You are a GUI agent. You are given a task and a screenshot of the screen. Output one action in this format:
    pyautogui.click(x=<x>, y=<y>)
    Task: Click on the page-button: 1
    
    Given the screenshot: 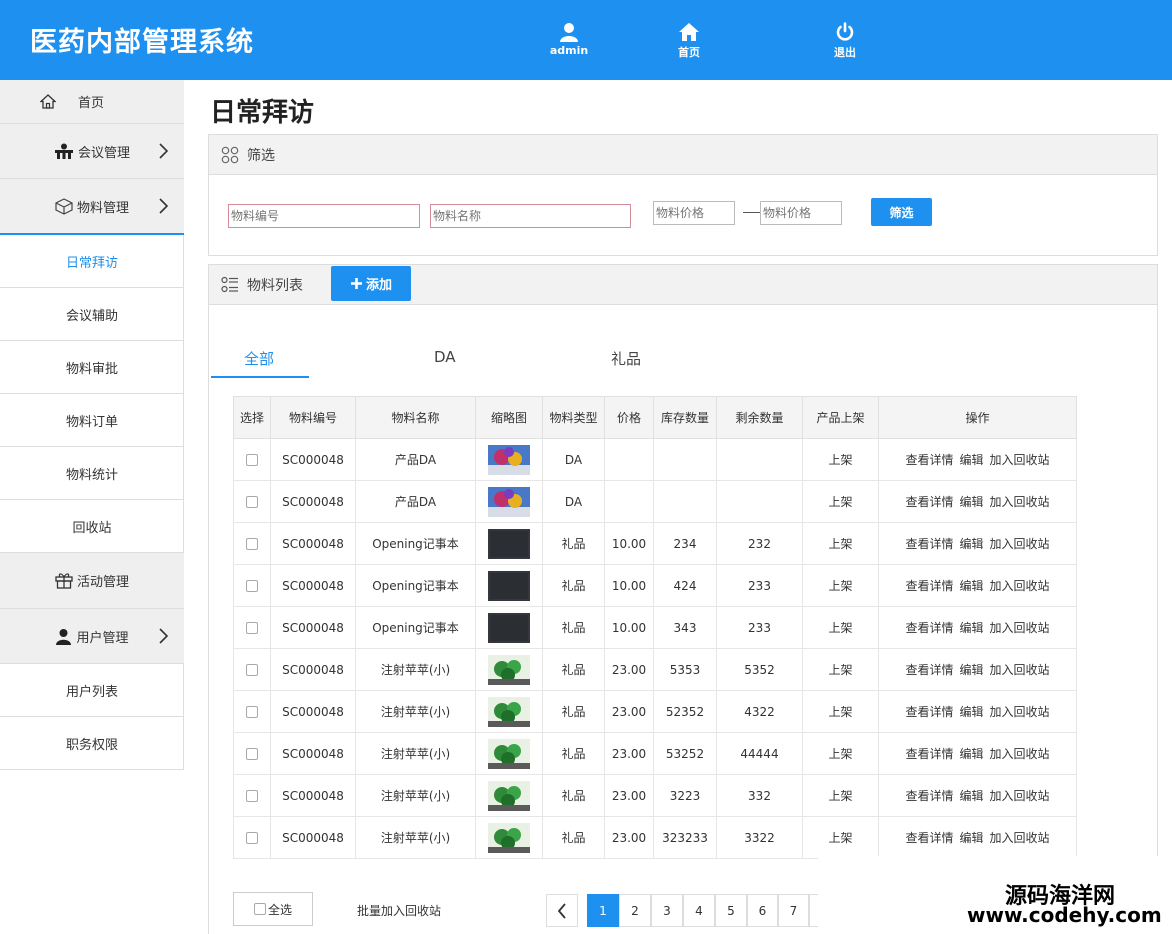 What is the action you would take?
    pyautogui.click(x=603, y=910)
    